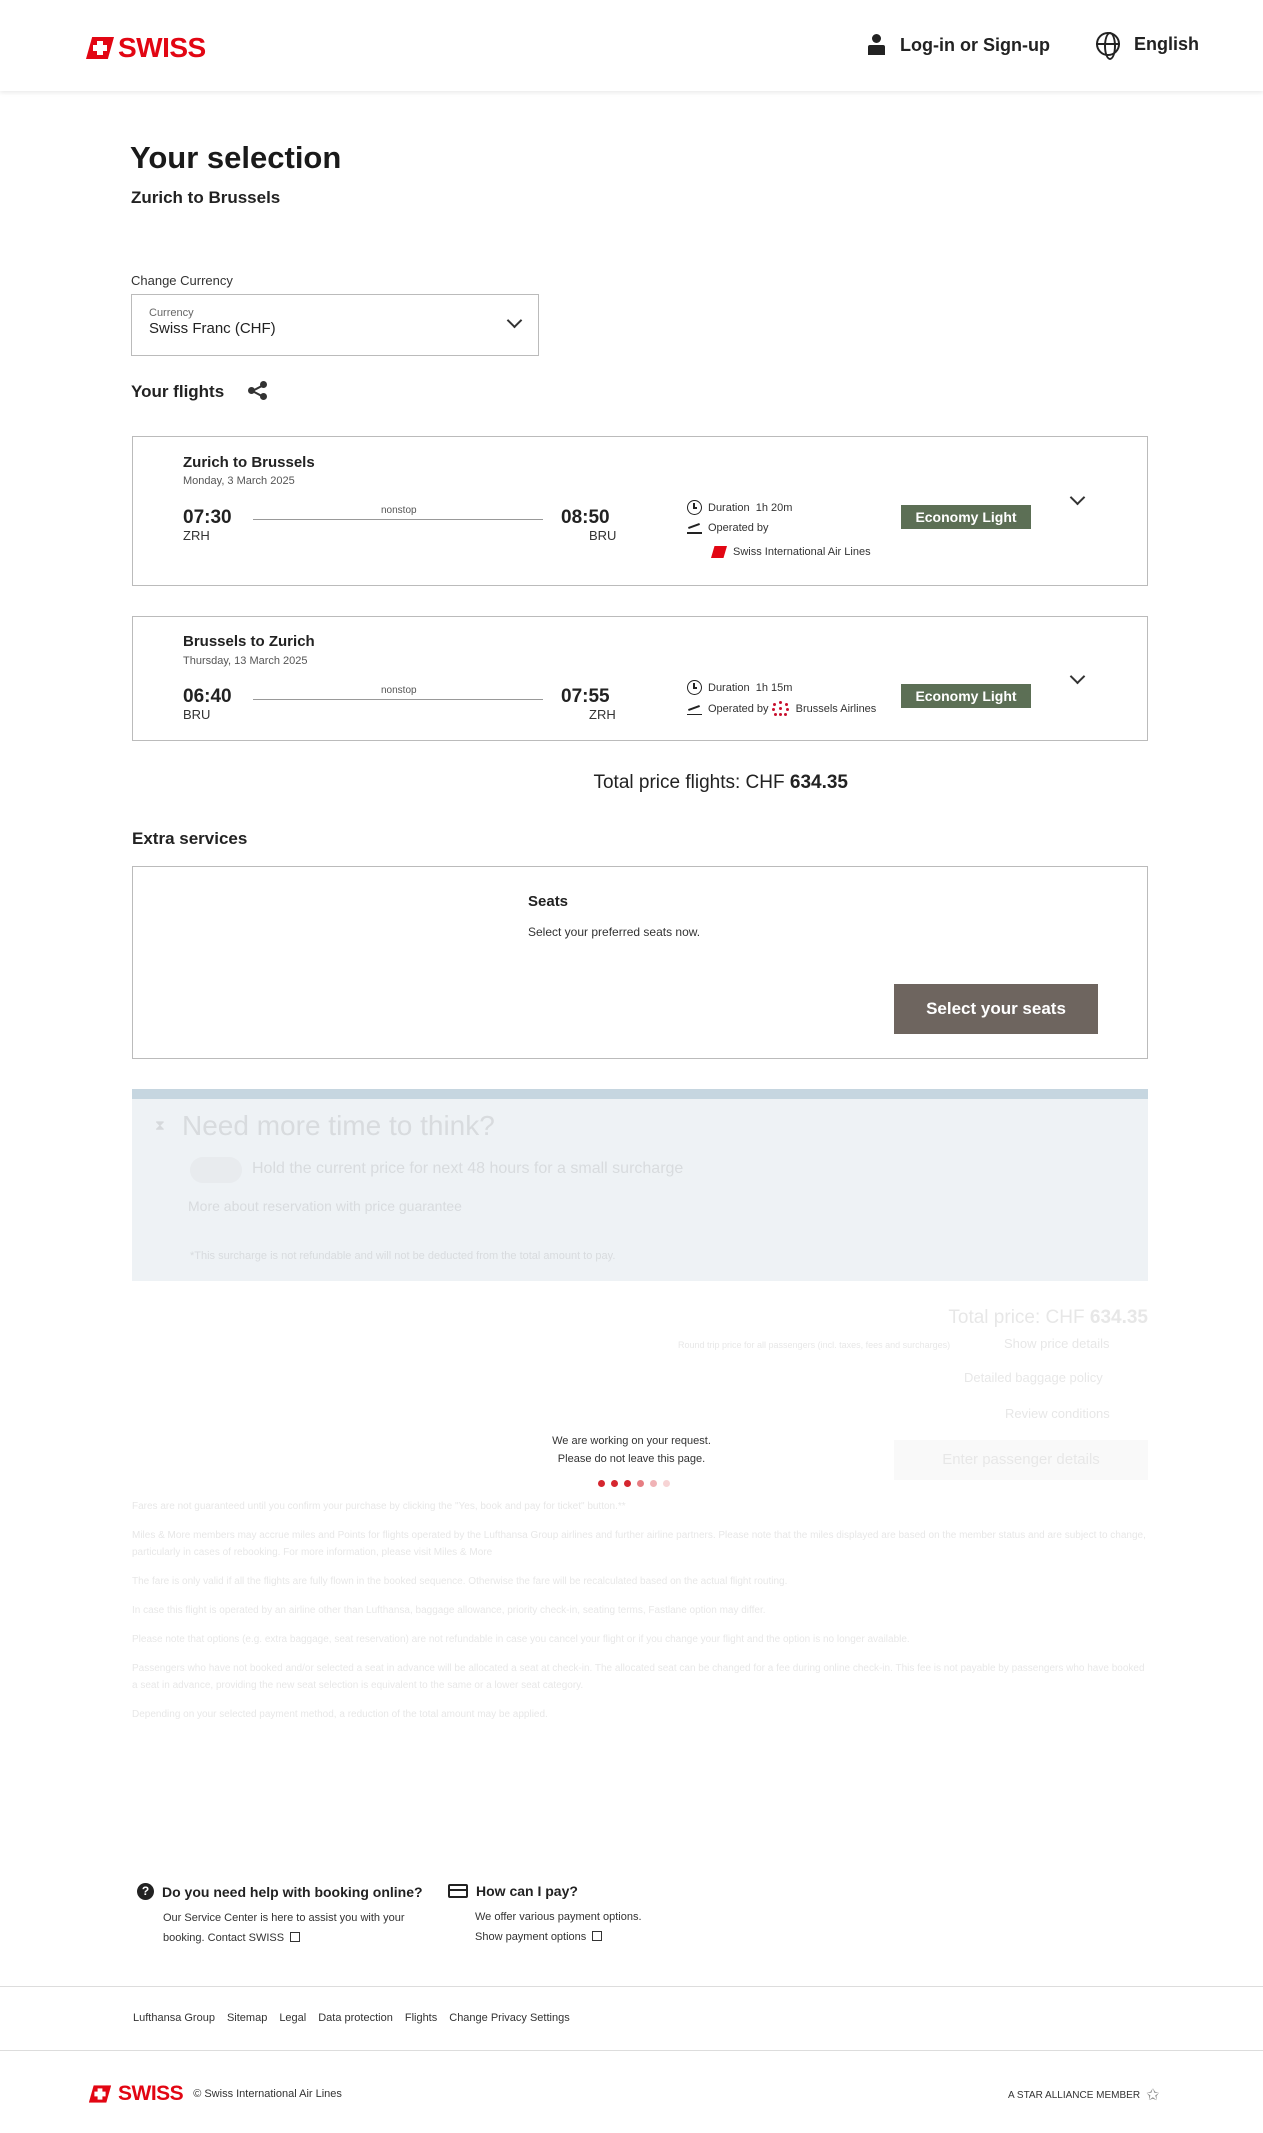  I want to click on language-selector: English, so click(1148, 46).